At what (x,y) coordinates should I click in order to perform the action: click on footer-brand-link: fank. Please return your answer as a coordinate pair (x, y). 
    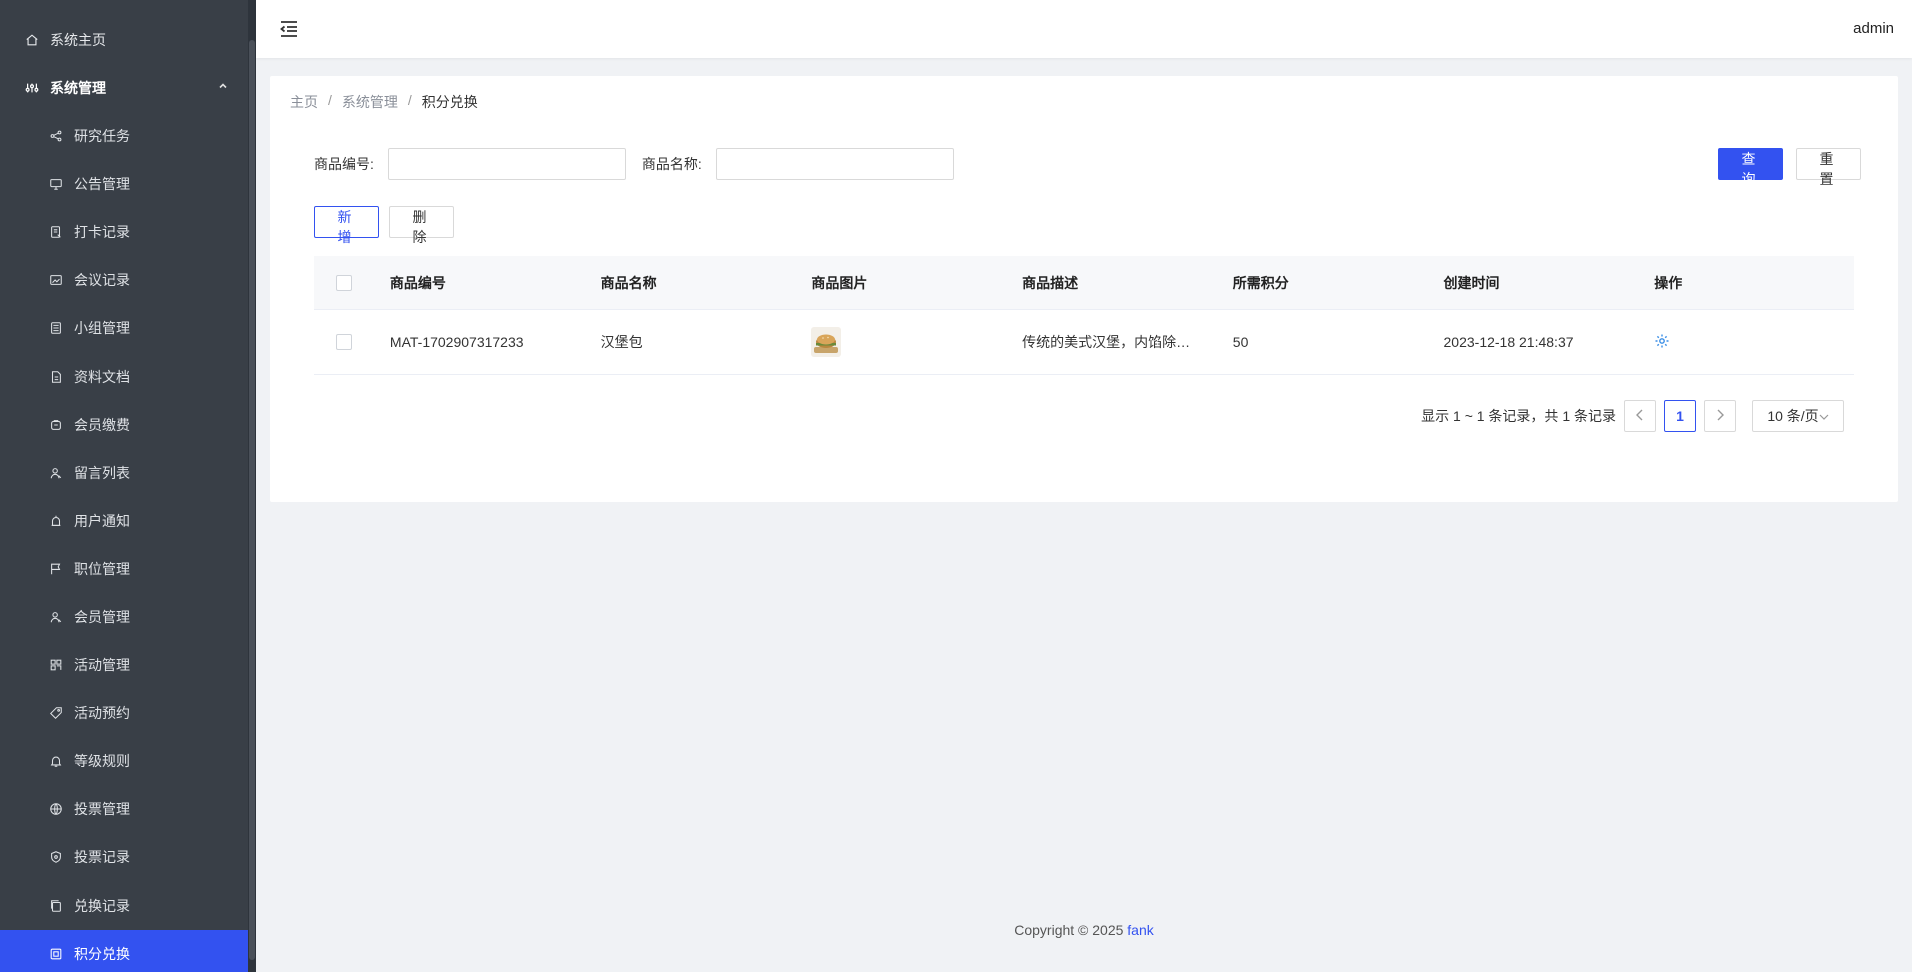
    Looking at the image, I should click on (1140, 930).